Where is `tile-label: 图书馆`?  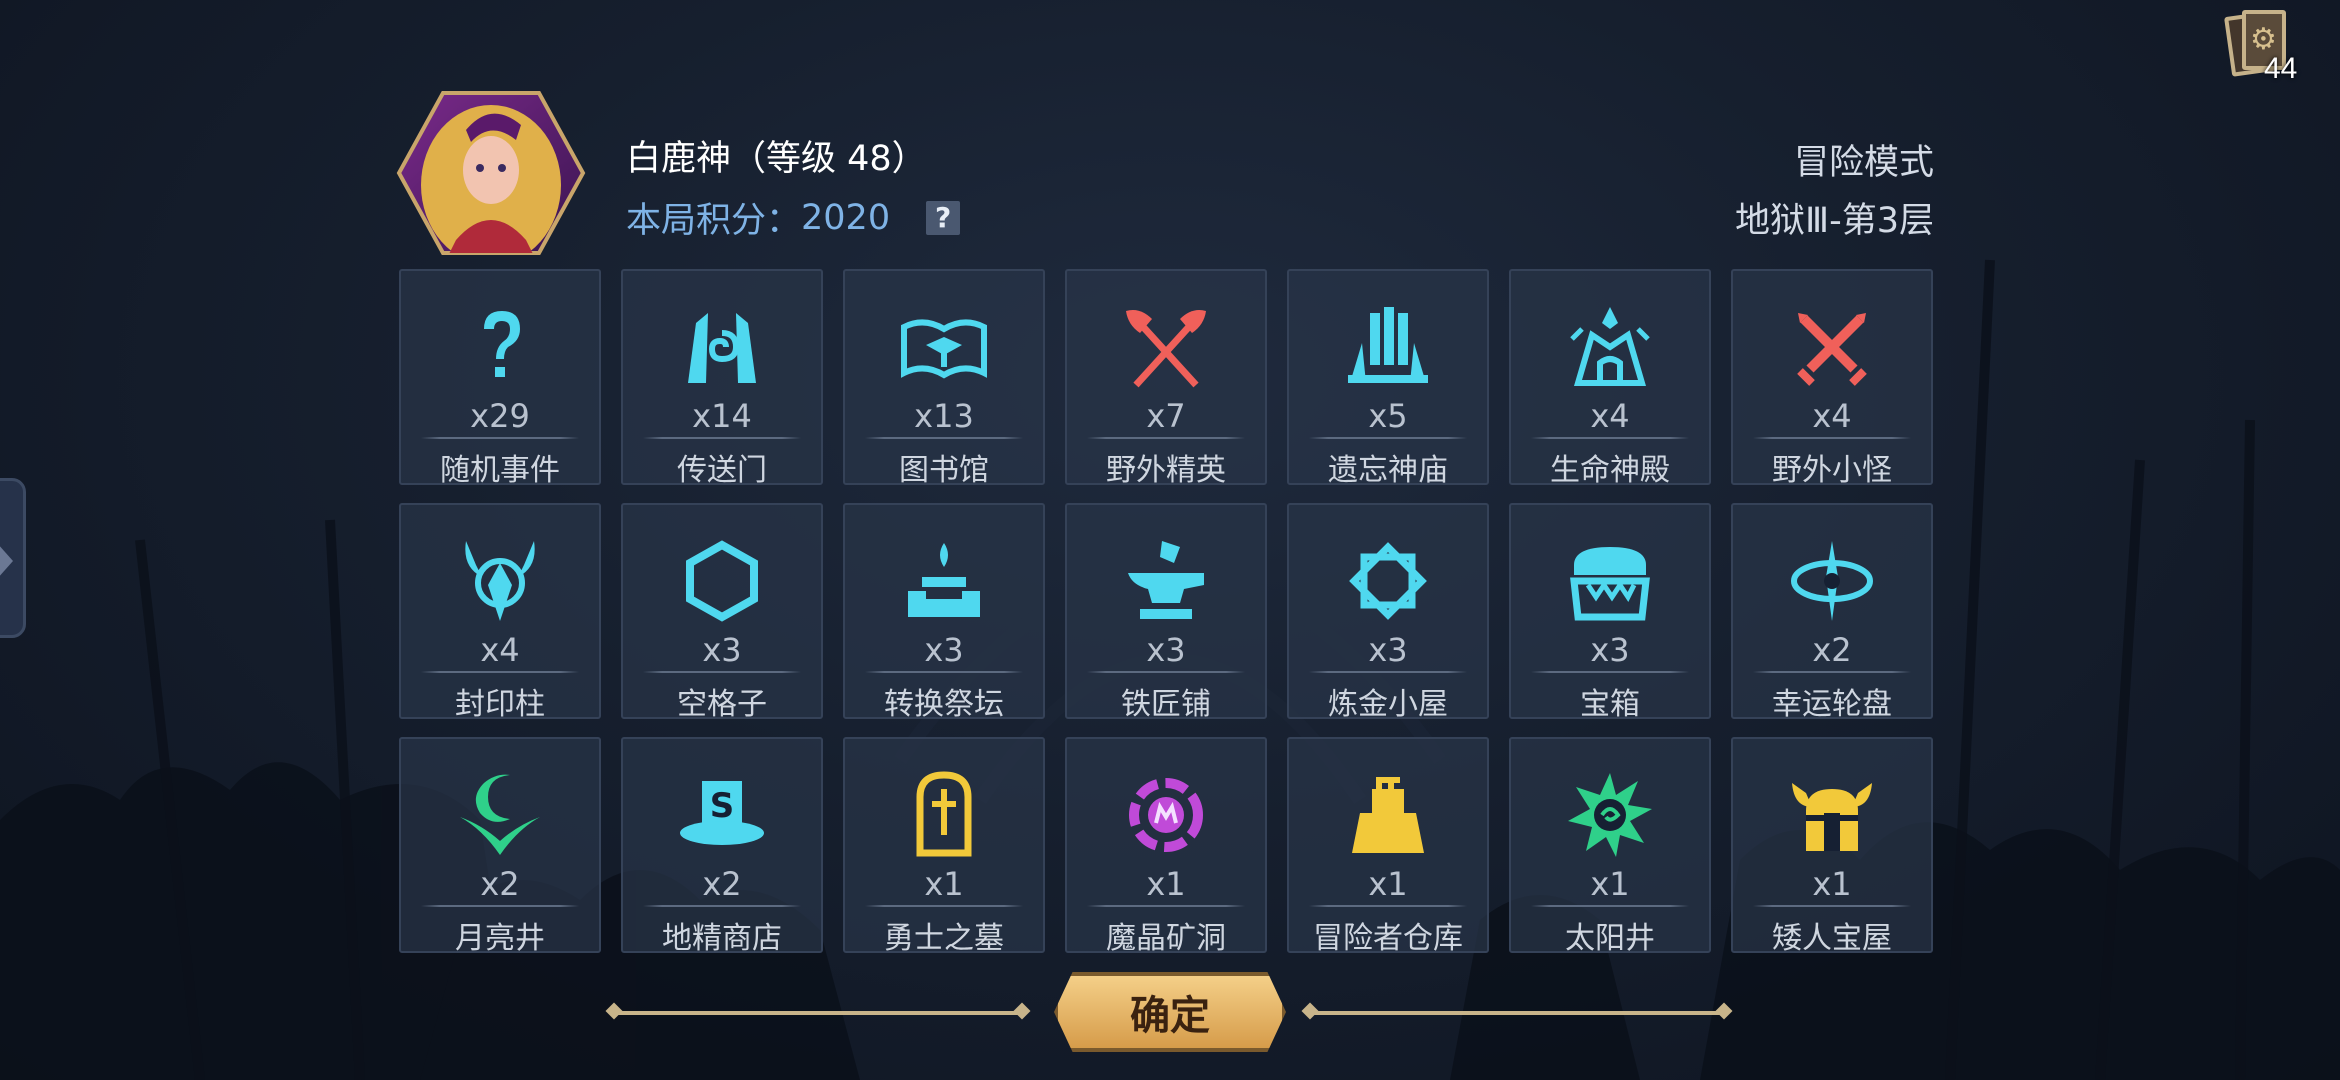 tile-label: 图书馆 is located at coordinates (944, 470).